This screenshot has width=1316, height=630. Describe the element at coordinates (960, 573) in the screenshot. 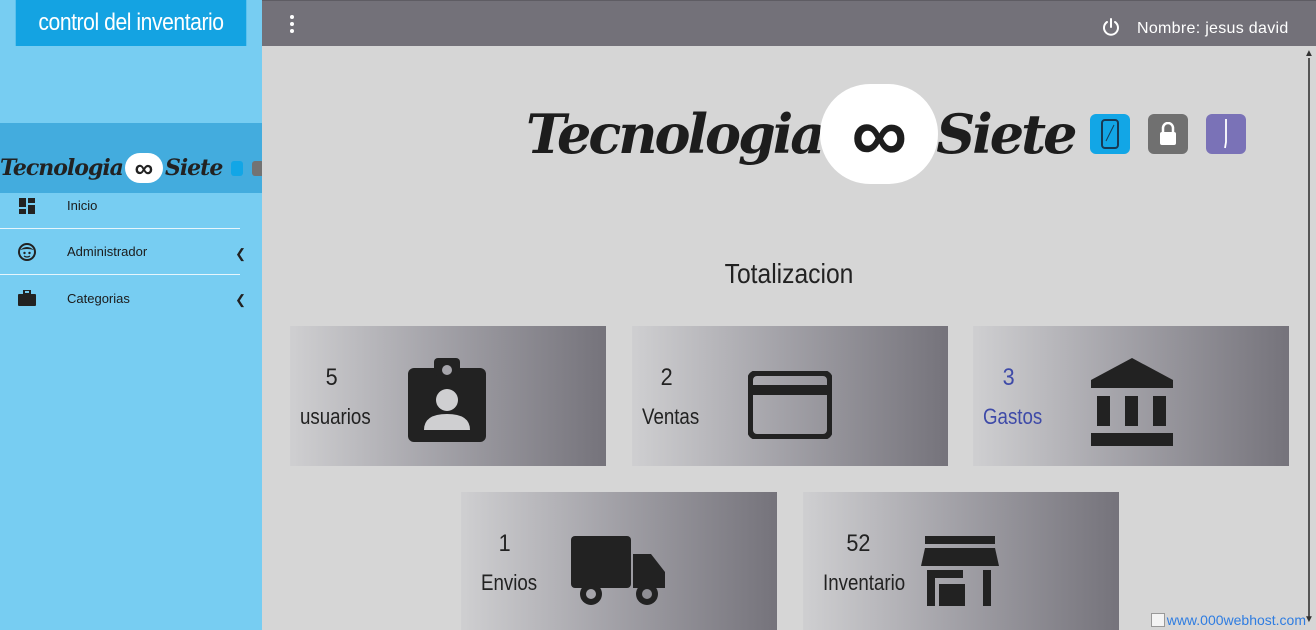

I see `store-icon` at that location.